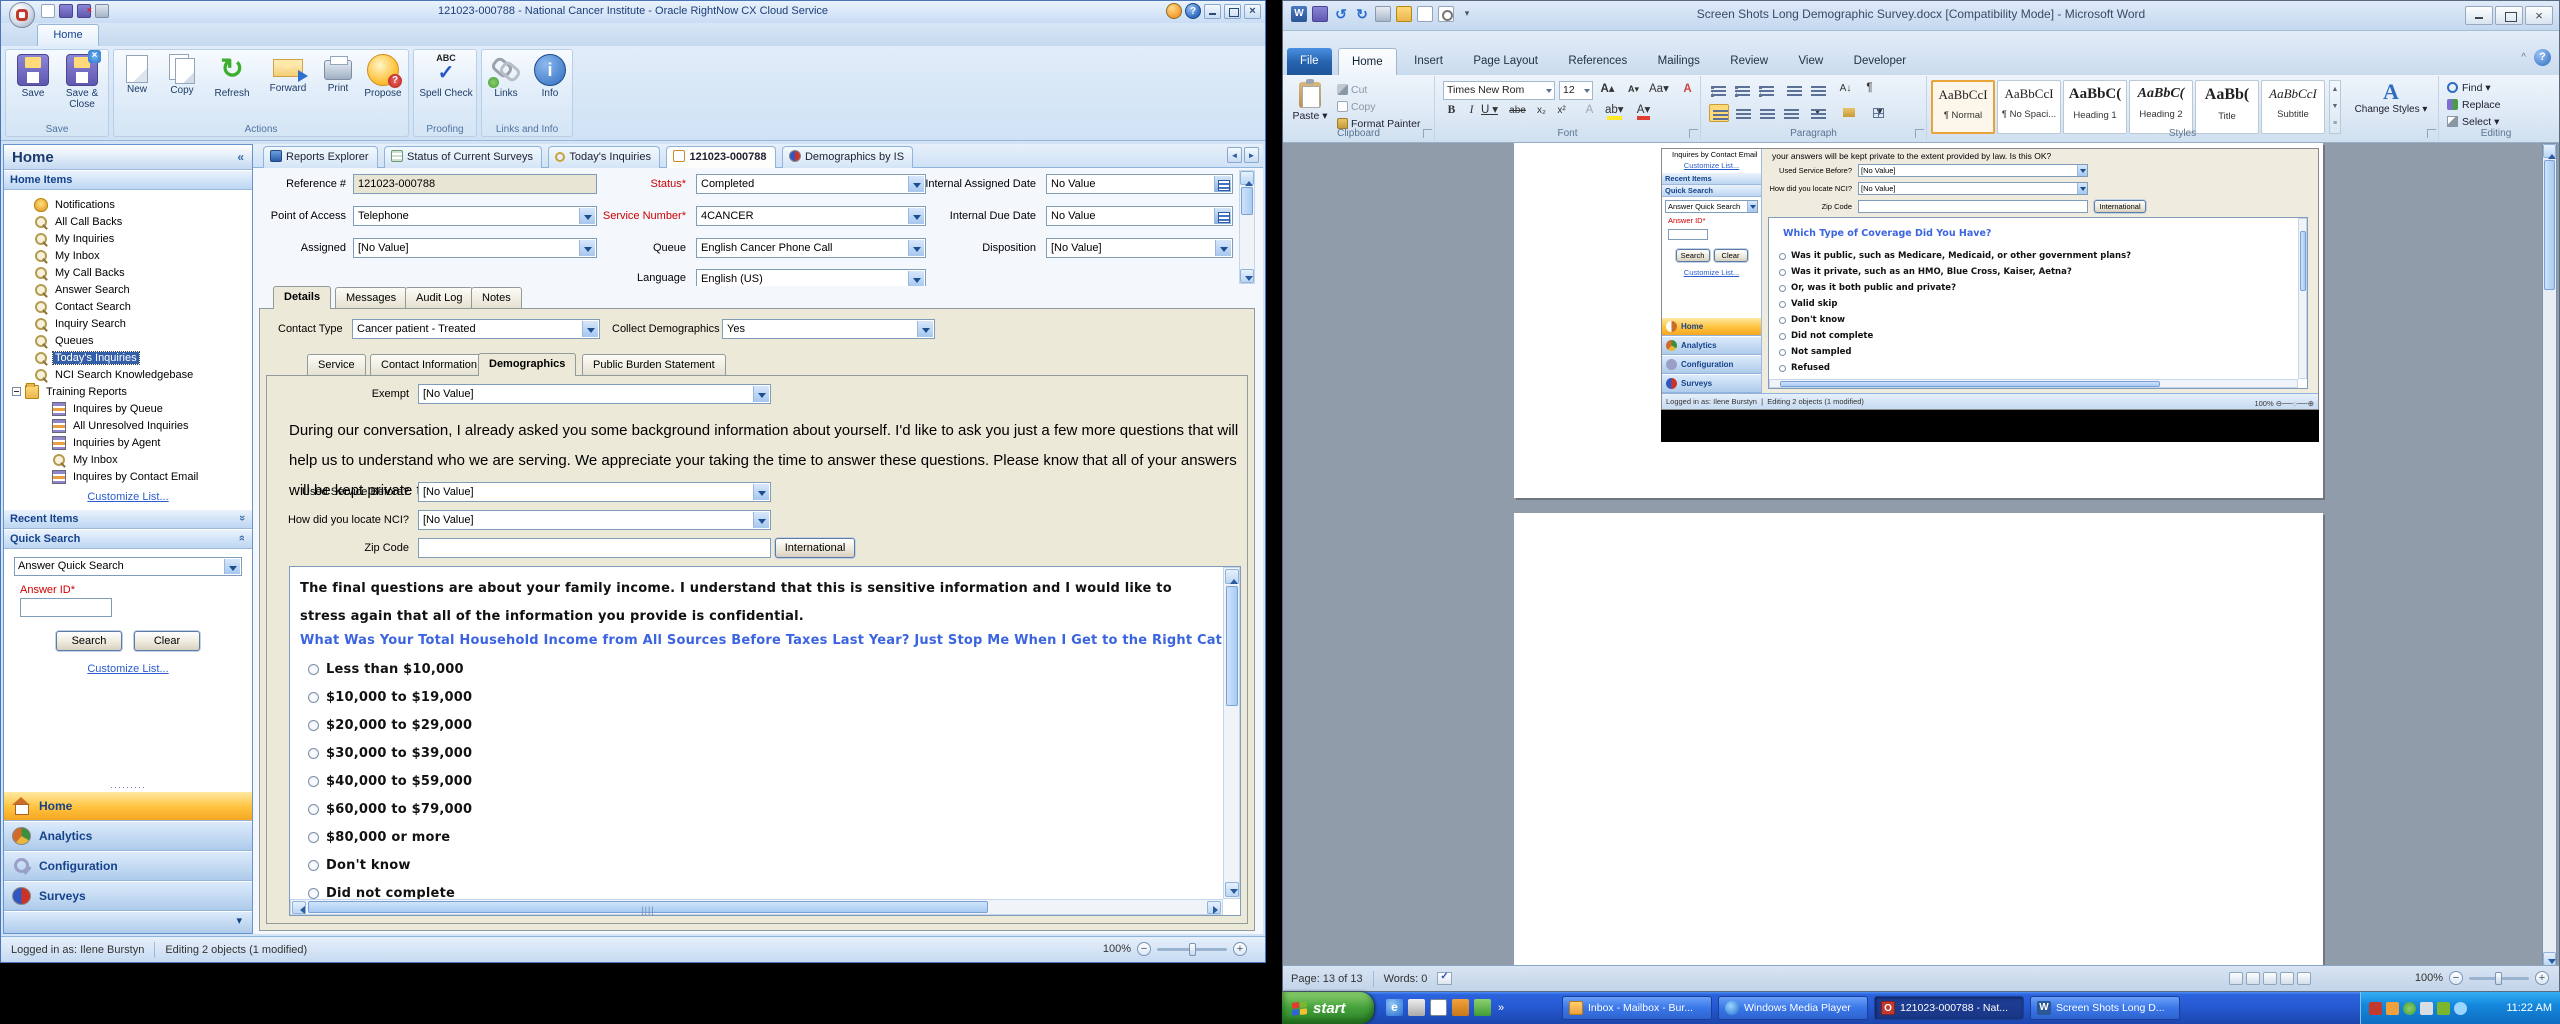 The width and height of the screenshot is (2560, 1024). I want to click on tab-scroll-left: ◄, so click(1234, 155).